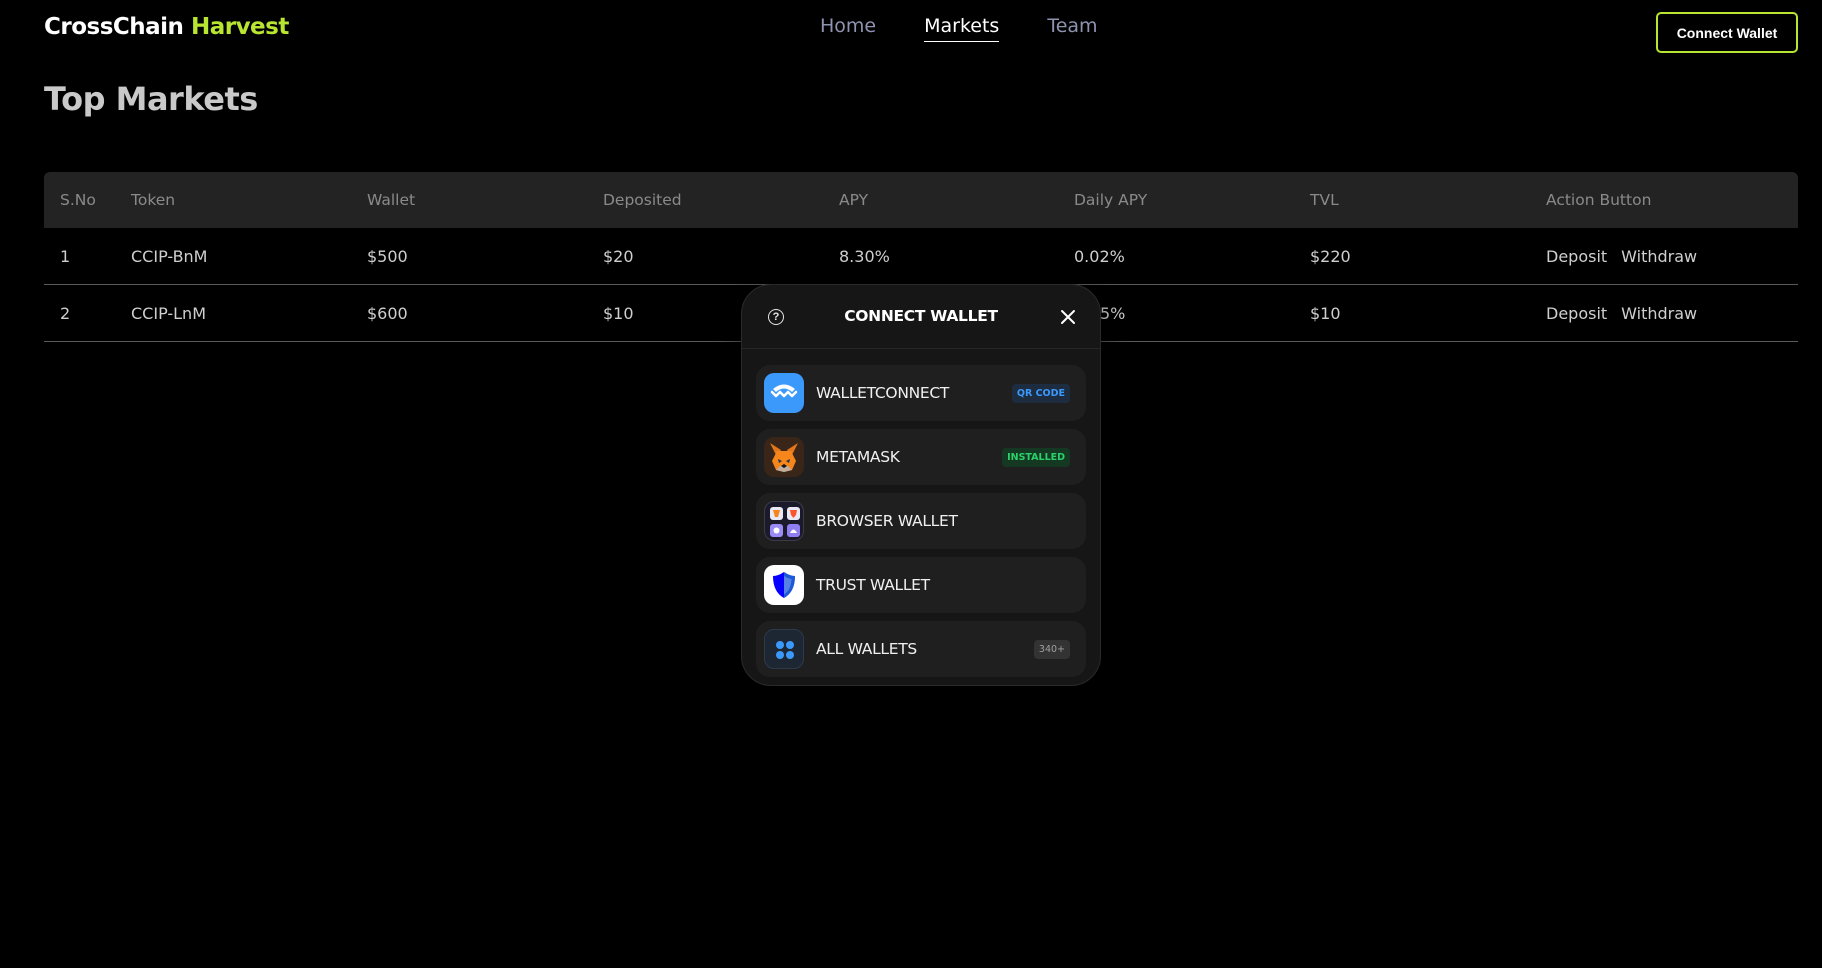 The image size is (1822, 968). Describe the element at coordinates (642, 200) in the screenshot. I see `header-deposited: Deposited` at that location.